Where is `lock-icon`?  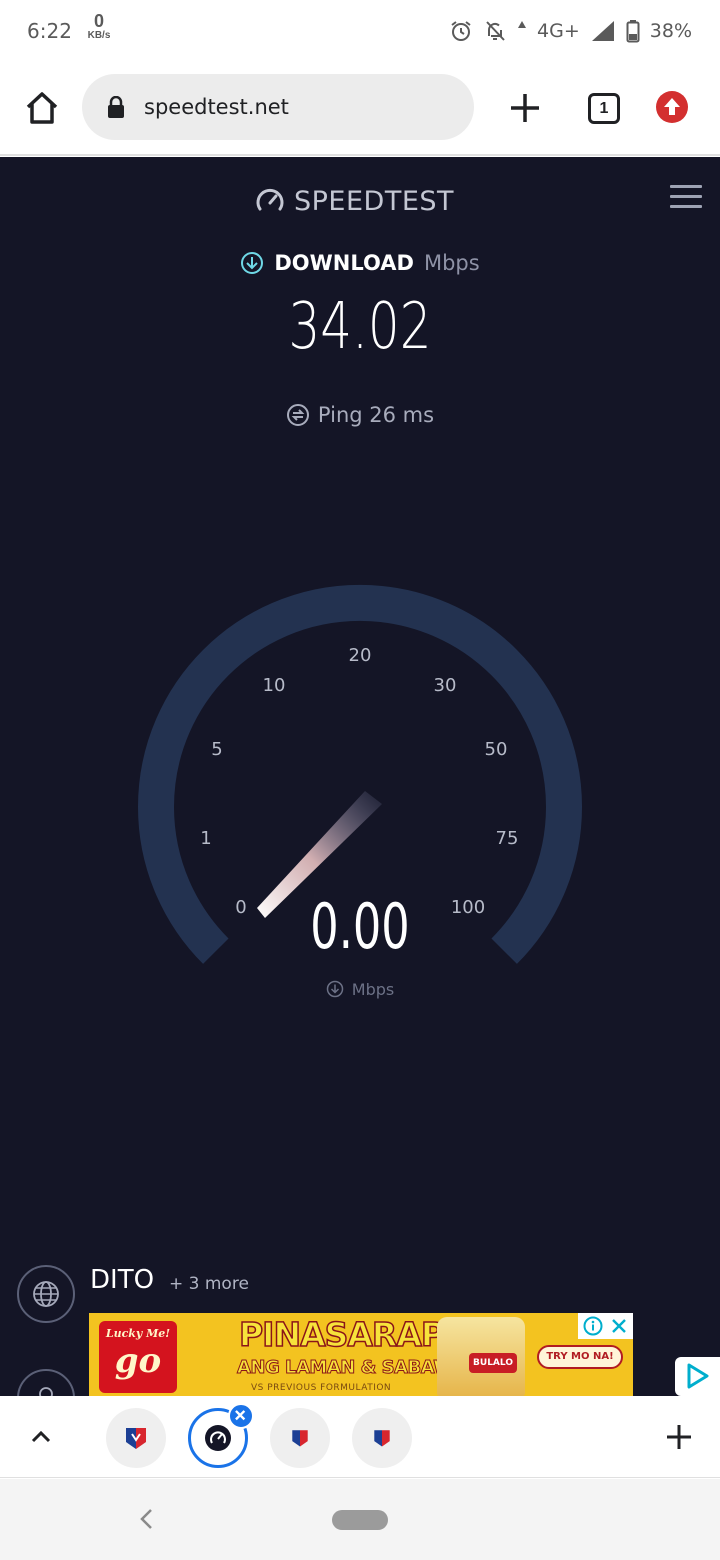
lock-icon is located at coordinates (116, 107).